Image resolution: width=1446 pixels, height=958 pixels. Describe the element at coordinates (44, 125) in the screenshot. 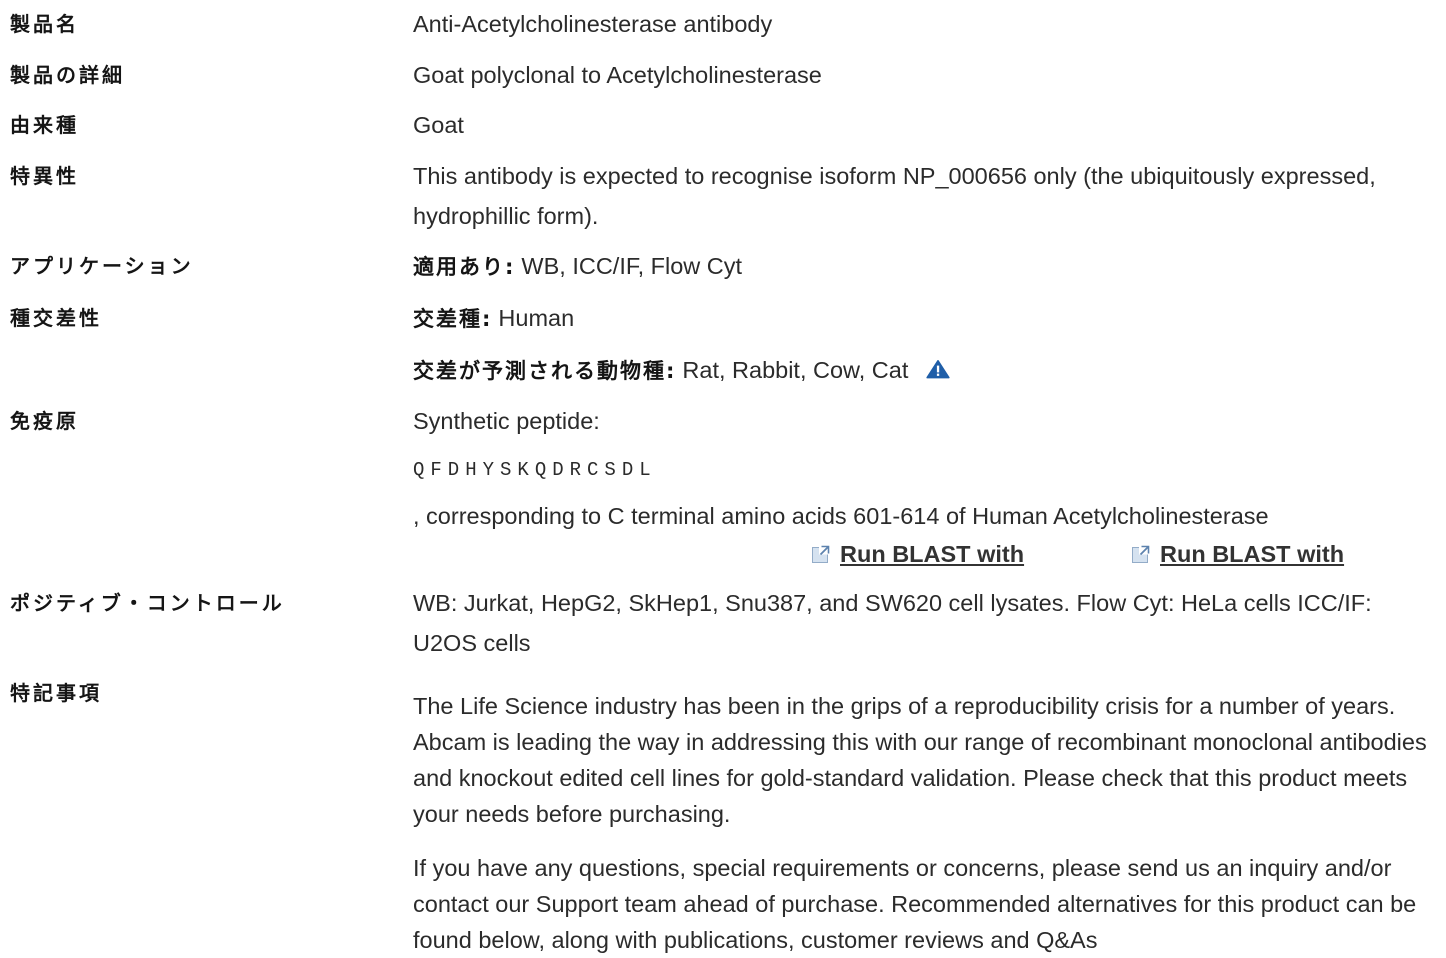

I see `field-label-host-species: 由来種` at that location.